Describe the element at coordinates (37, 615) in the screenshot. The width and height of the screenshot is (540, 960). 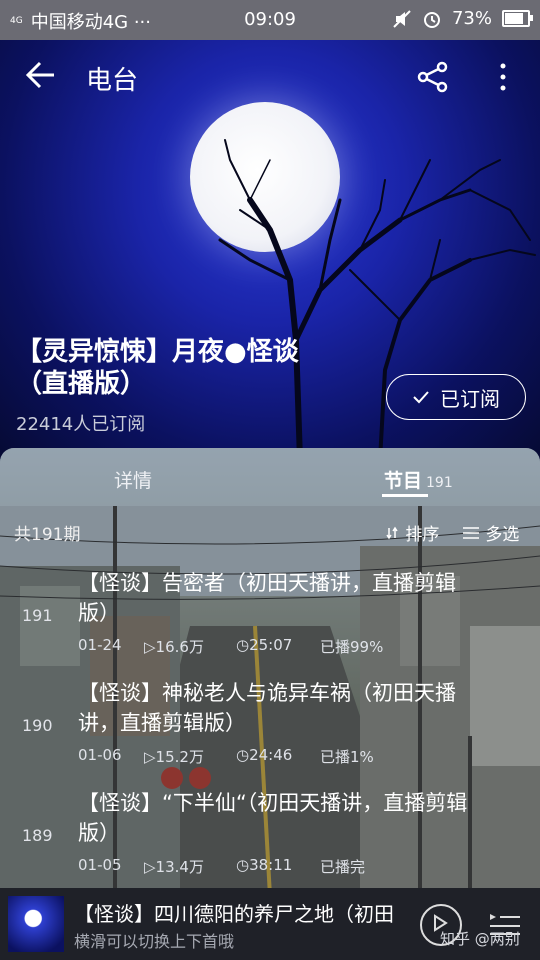
I see `episode-number: 191` at that location.